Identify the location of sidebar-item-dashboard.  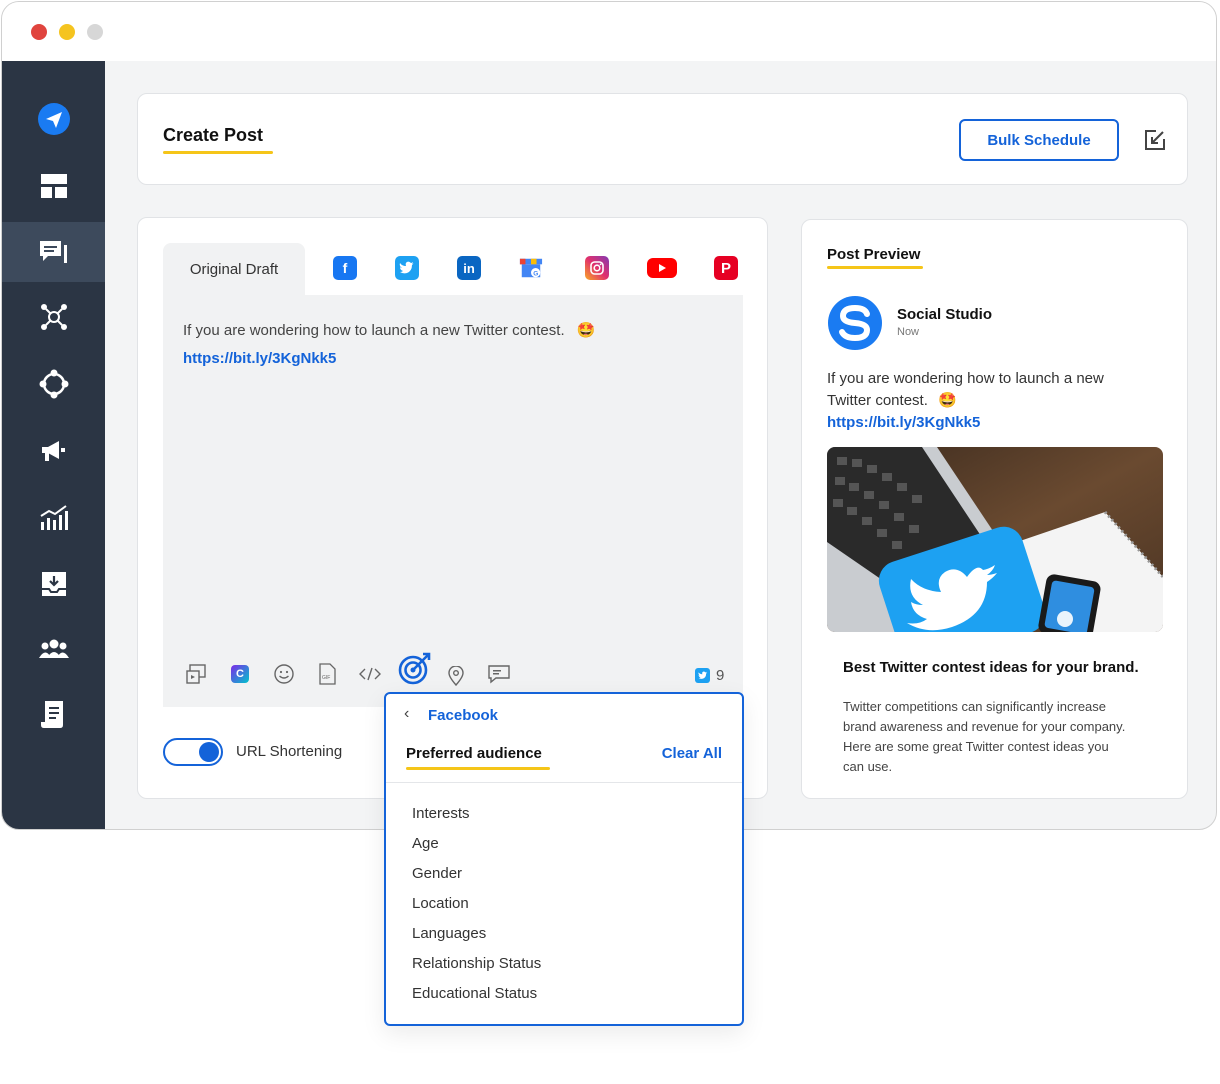
(53, 186).